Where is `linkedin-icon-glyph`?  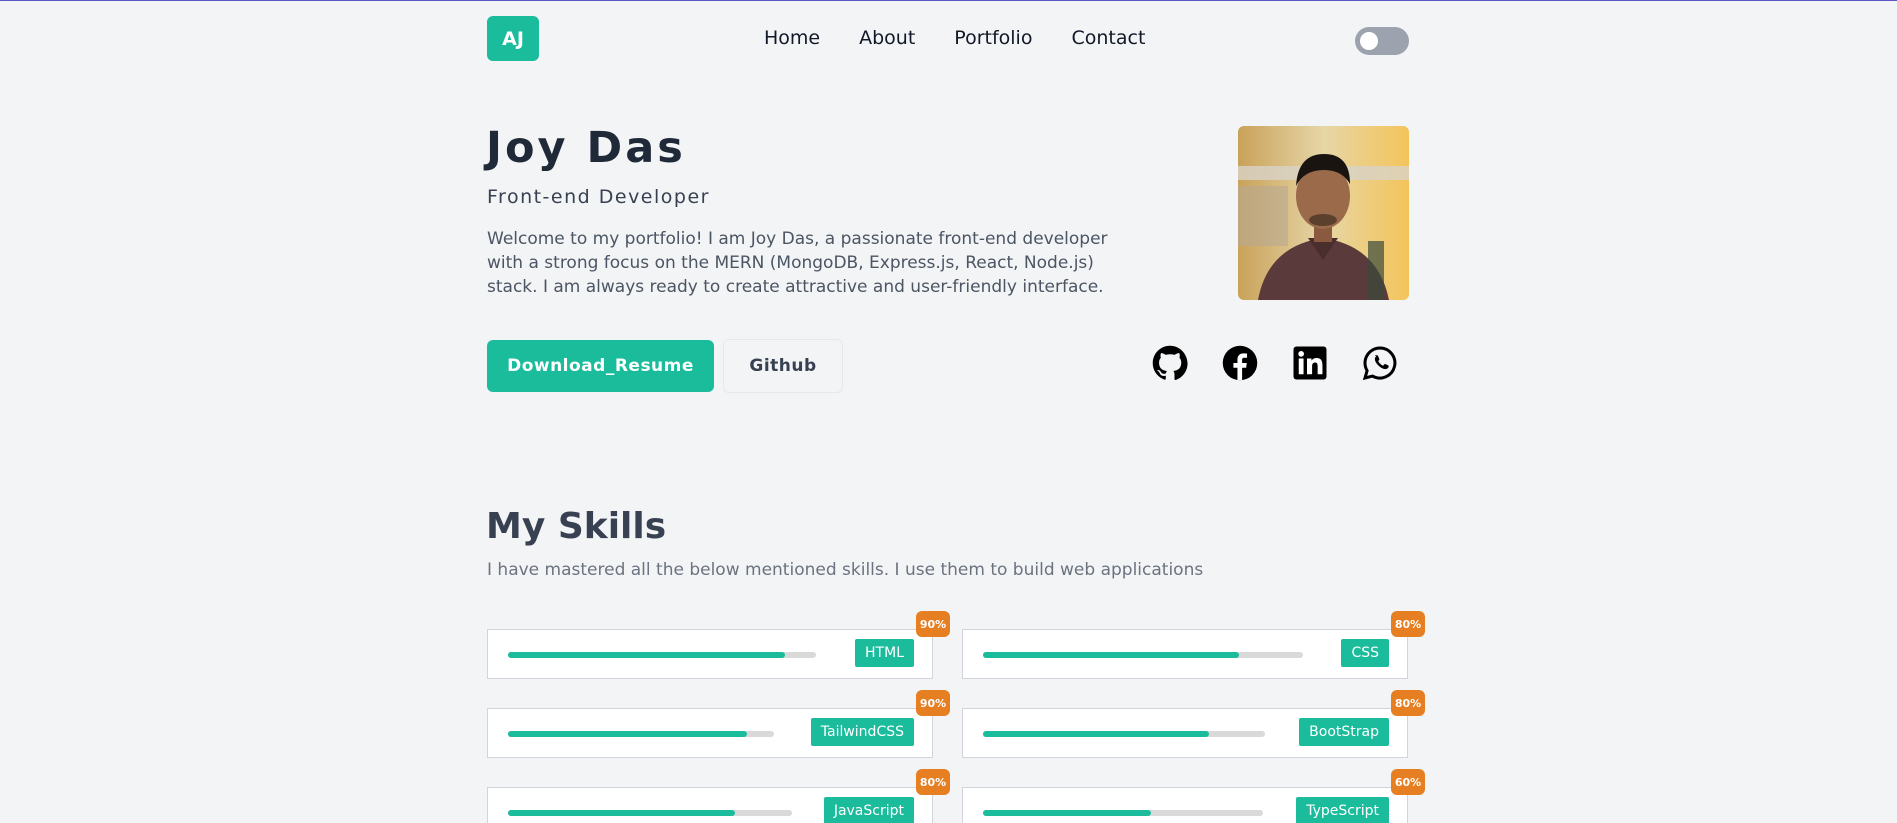 linkedin-icon-glyph is located at coordinates (1310, 363).